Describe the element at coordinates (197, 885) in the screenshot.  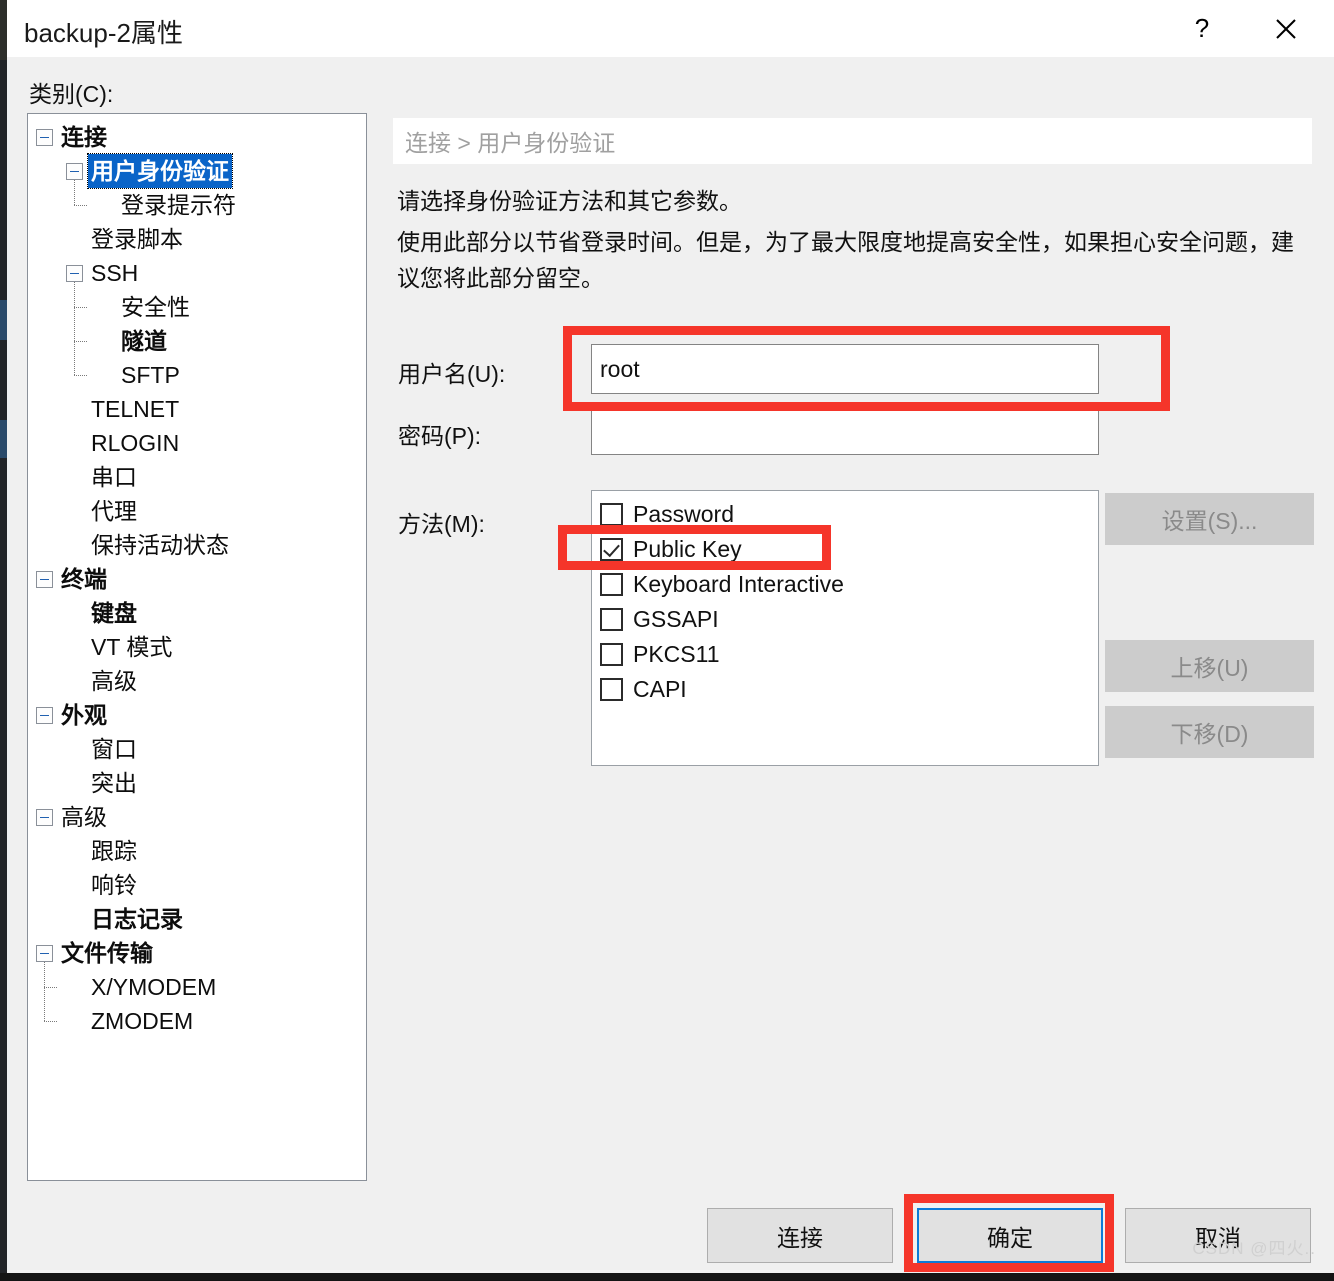
I see `tree-item: 响铃` at that location.